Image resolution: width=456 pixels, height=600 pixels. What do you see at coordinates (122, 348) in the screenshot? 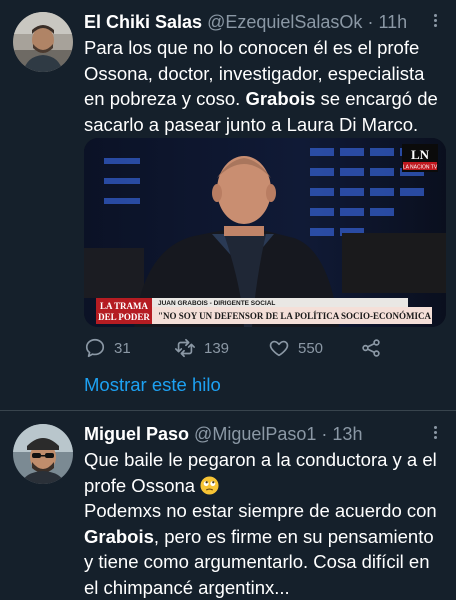
I see `reply-count: 31` at bounding box center [122, 348].